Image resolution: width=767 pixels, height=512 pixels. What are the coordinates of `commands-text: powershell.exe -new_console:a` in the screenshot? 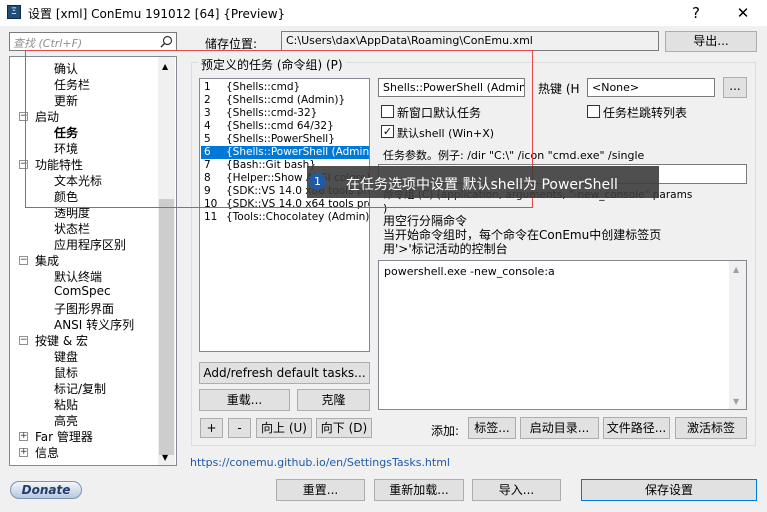 It's located at (469, 271).